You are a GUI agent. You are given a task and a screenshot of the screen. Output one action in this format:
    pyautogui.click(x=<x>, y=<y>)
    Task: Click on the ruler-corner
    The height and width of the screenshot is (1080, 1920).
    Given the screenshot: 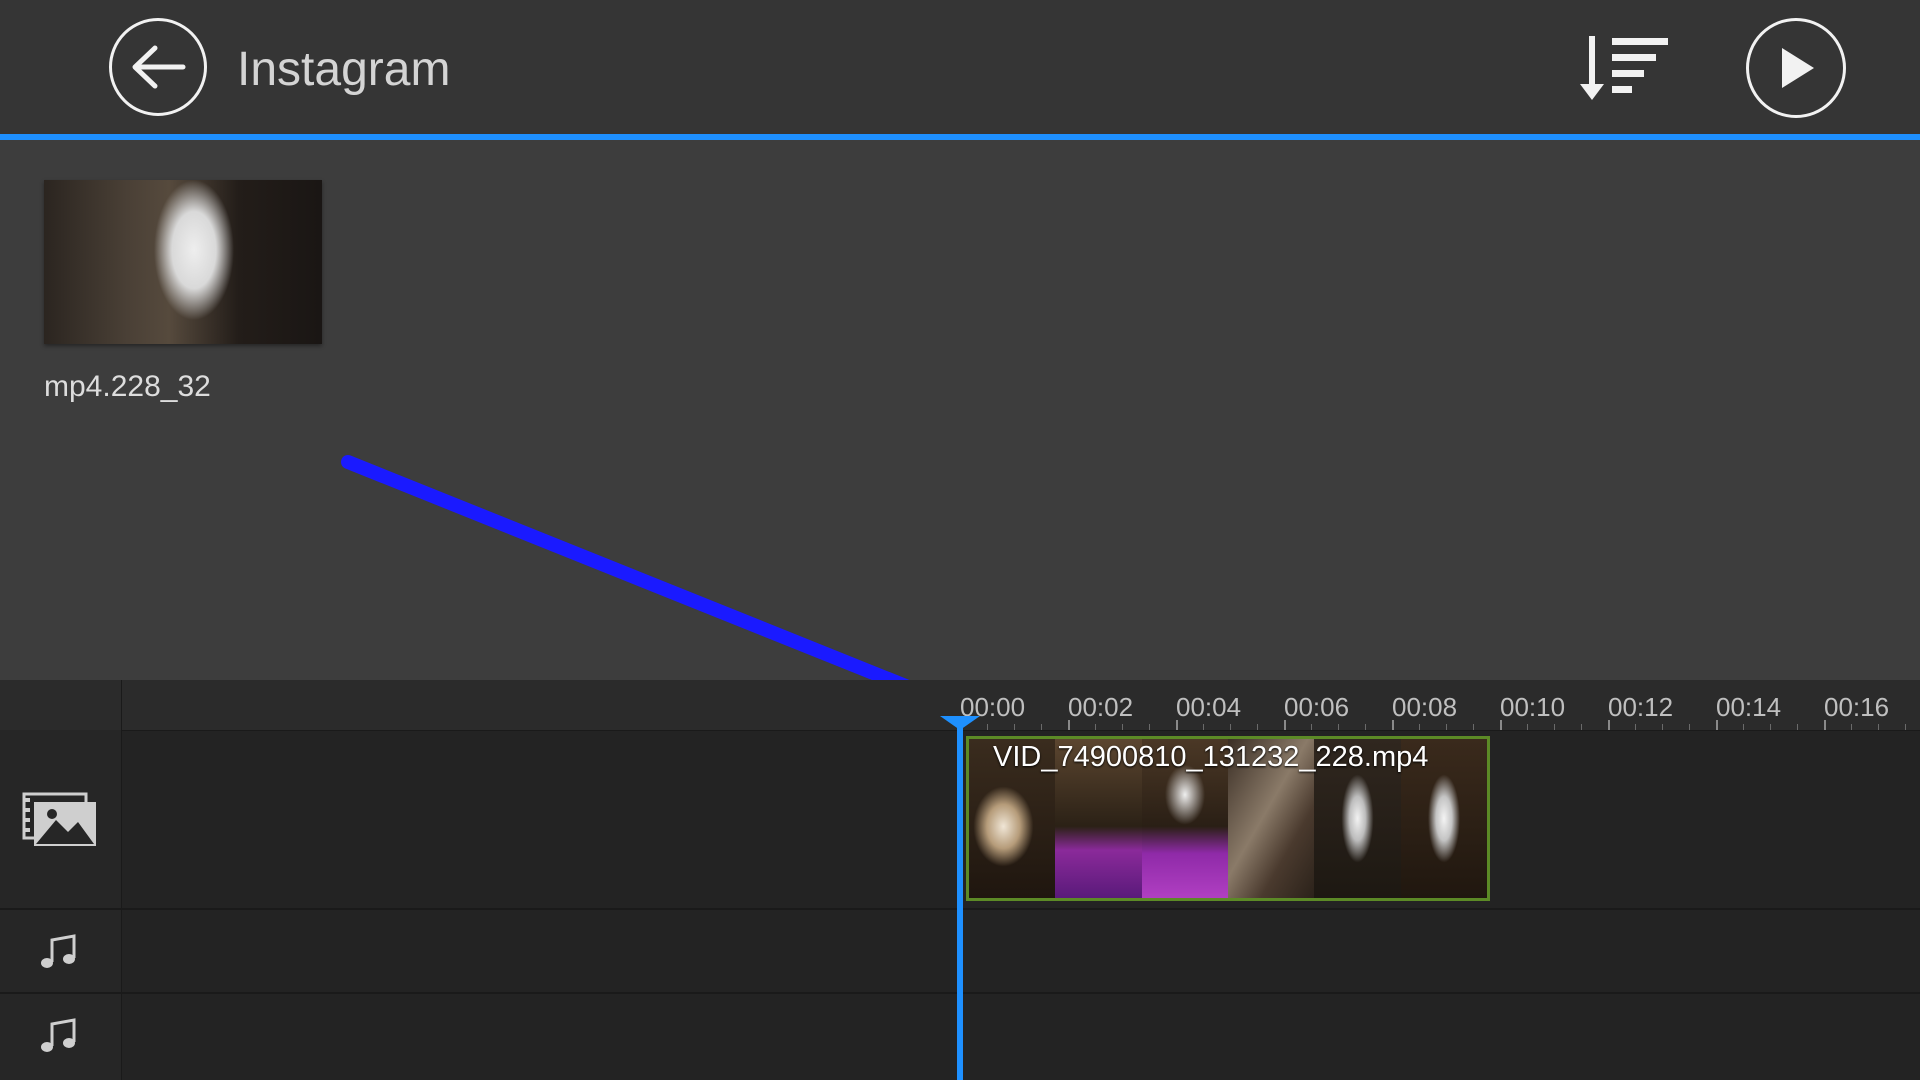 What is the action you would take?
    pyautogui.click(x=61, y=705)
    